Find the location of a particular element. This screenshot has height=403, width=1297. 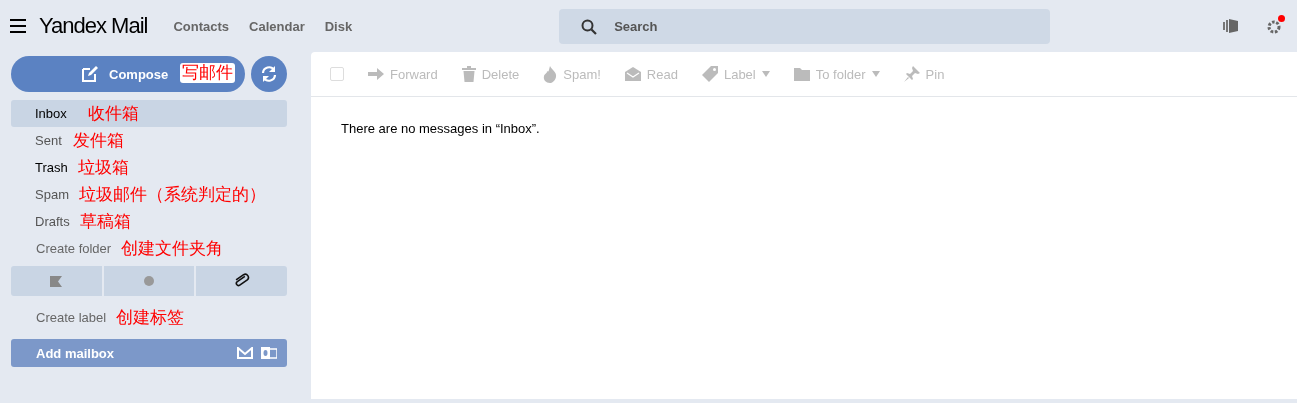

annotation-text: 创建文件夹角 is located at coordinates (172, 249).